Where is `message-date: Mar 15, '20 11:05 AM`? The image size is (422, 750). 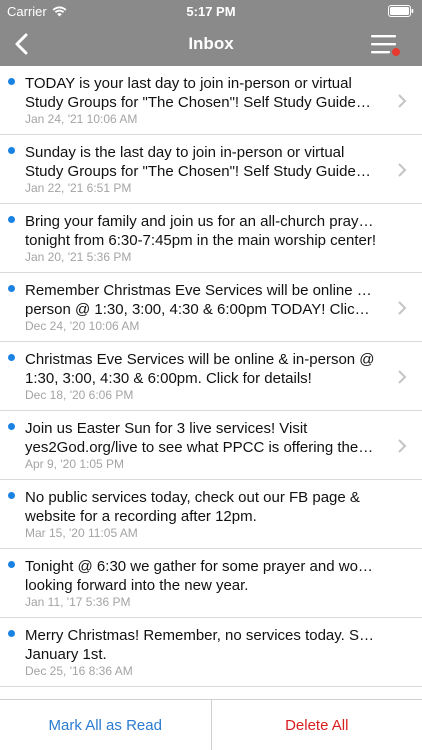 message-date: Mar 15, '20 11:05 AM is located at coordinates (81, 533).